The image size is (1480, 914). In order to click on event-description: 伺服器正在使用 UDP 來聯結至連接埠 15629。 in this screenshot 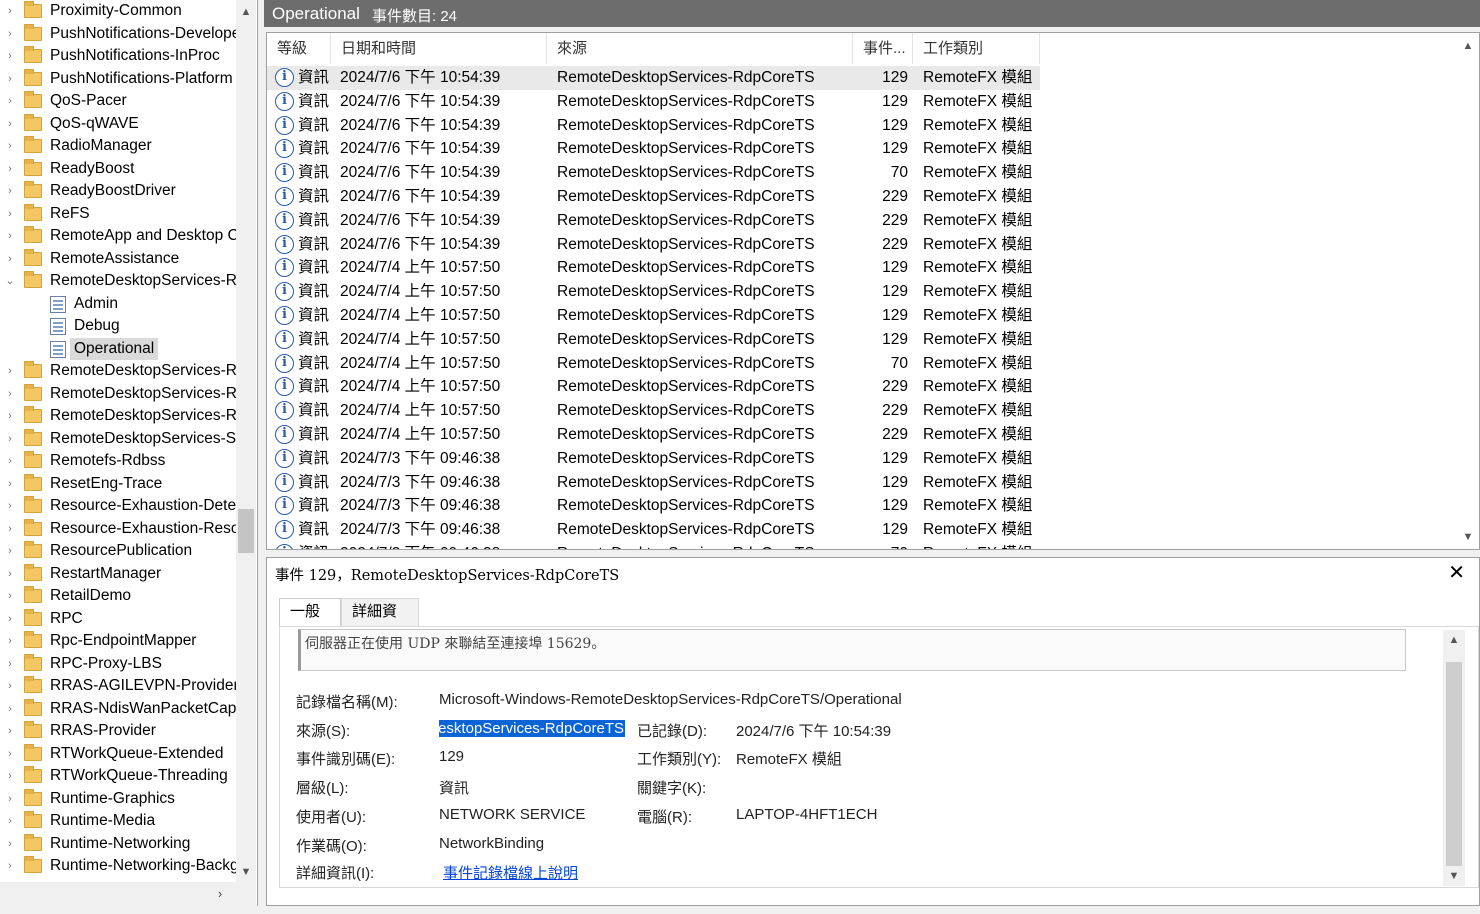, I will do `click(852, 650)`.